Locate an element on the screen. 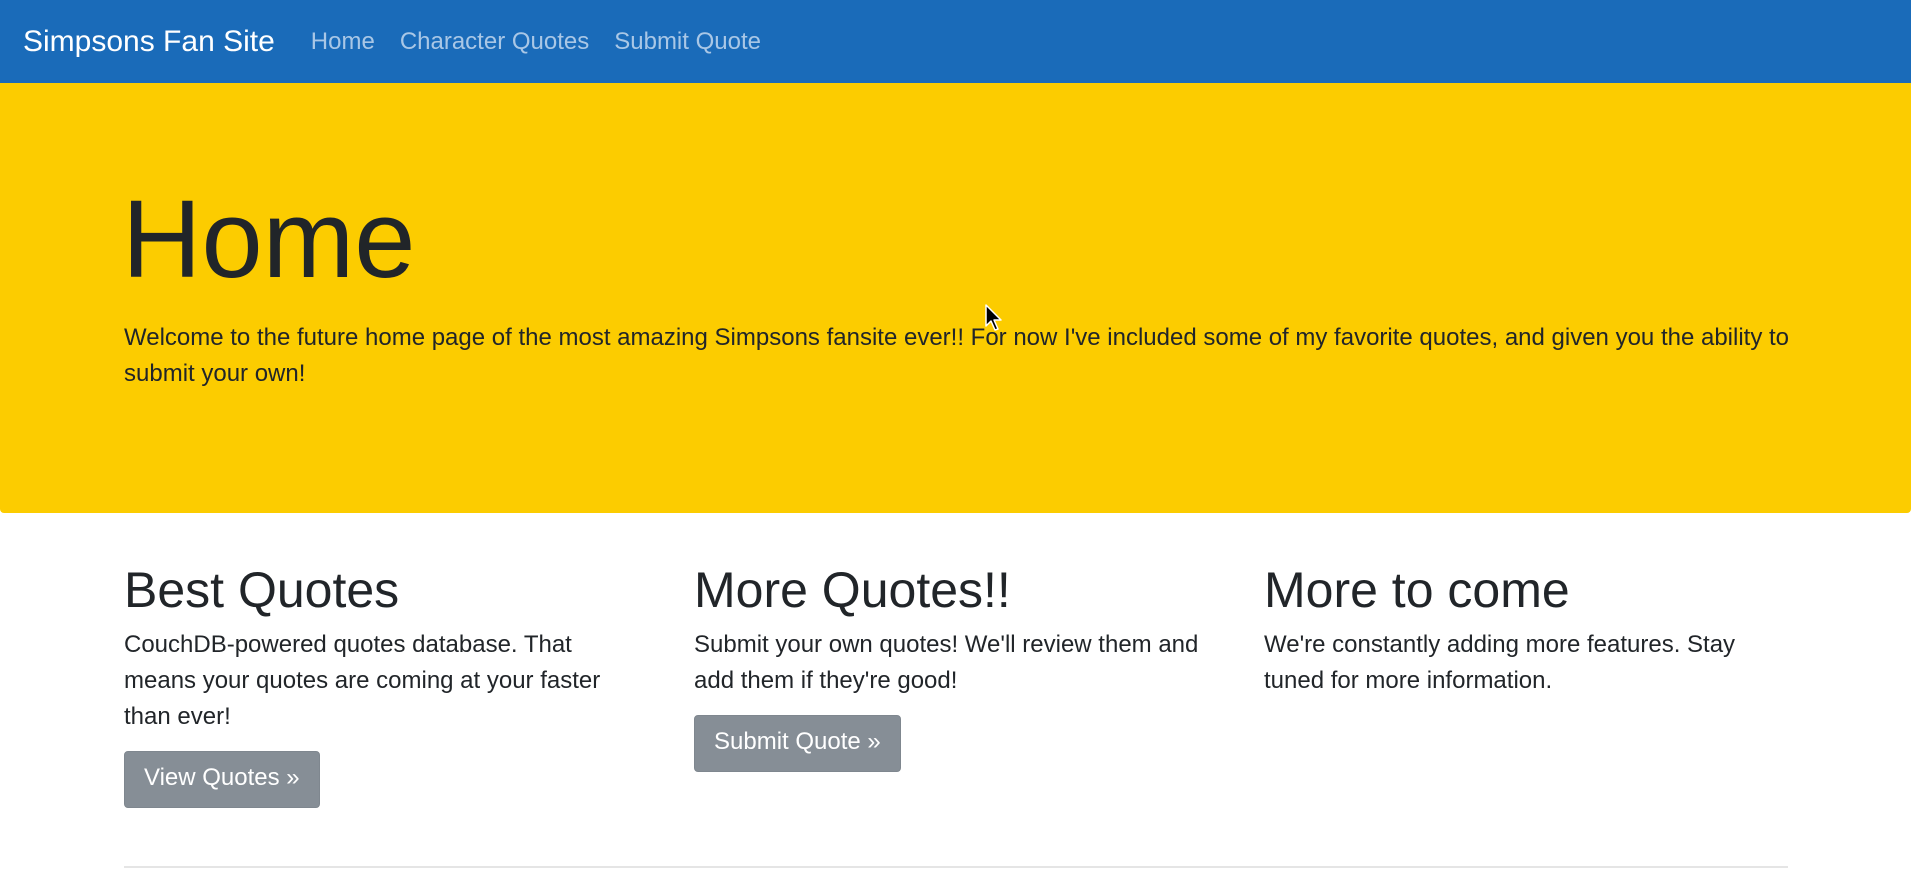 Image resolution: width=1911 pixels, height=887 pixels. nav-link-home: Home is located at coordinates (343, 42).